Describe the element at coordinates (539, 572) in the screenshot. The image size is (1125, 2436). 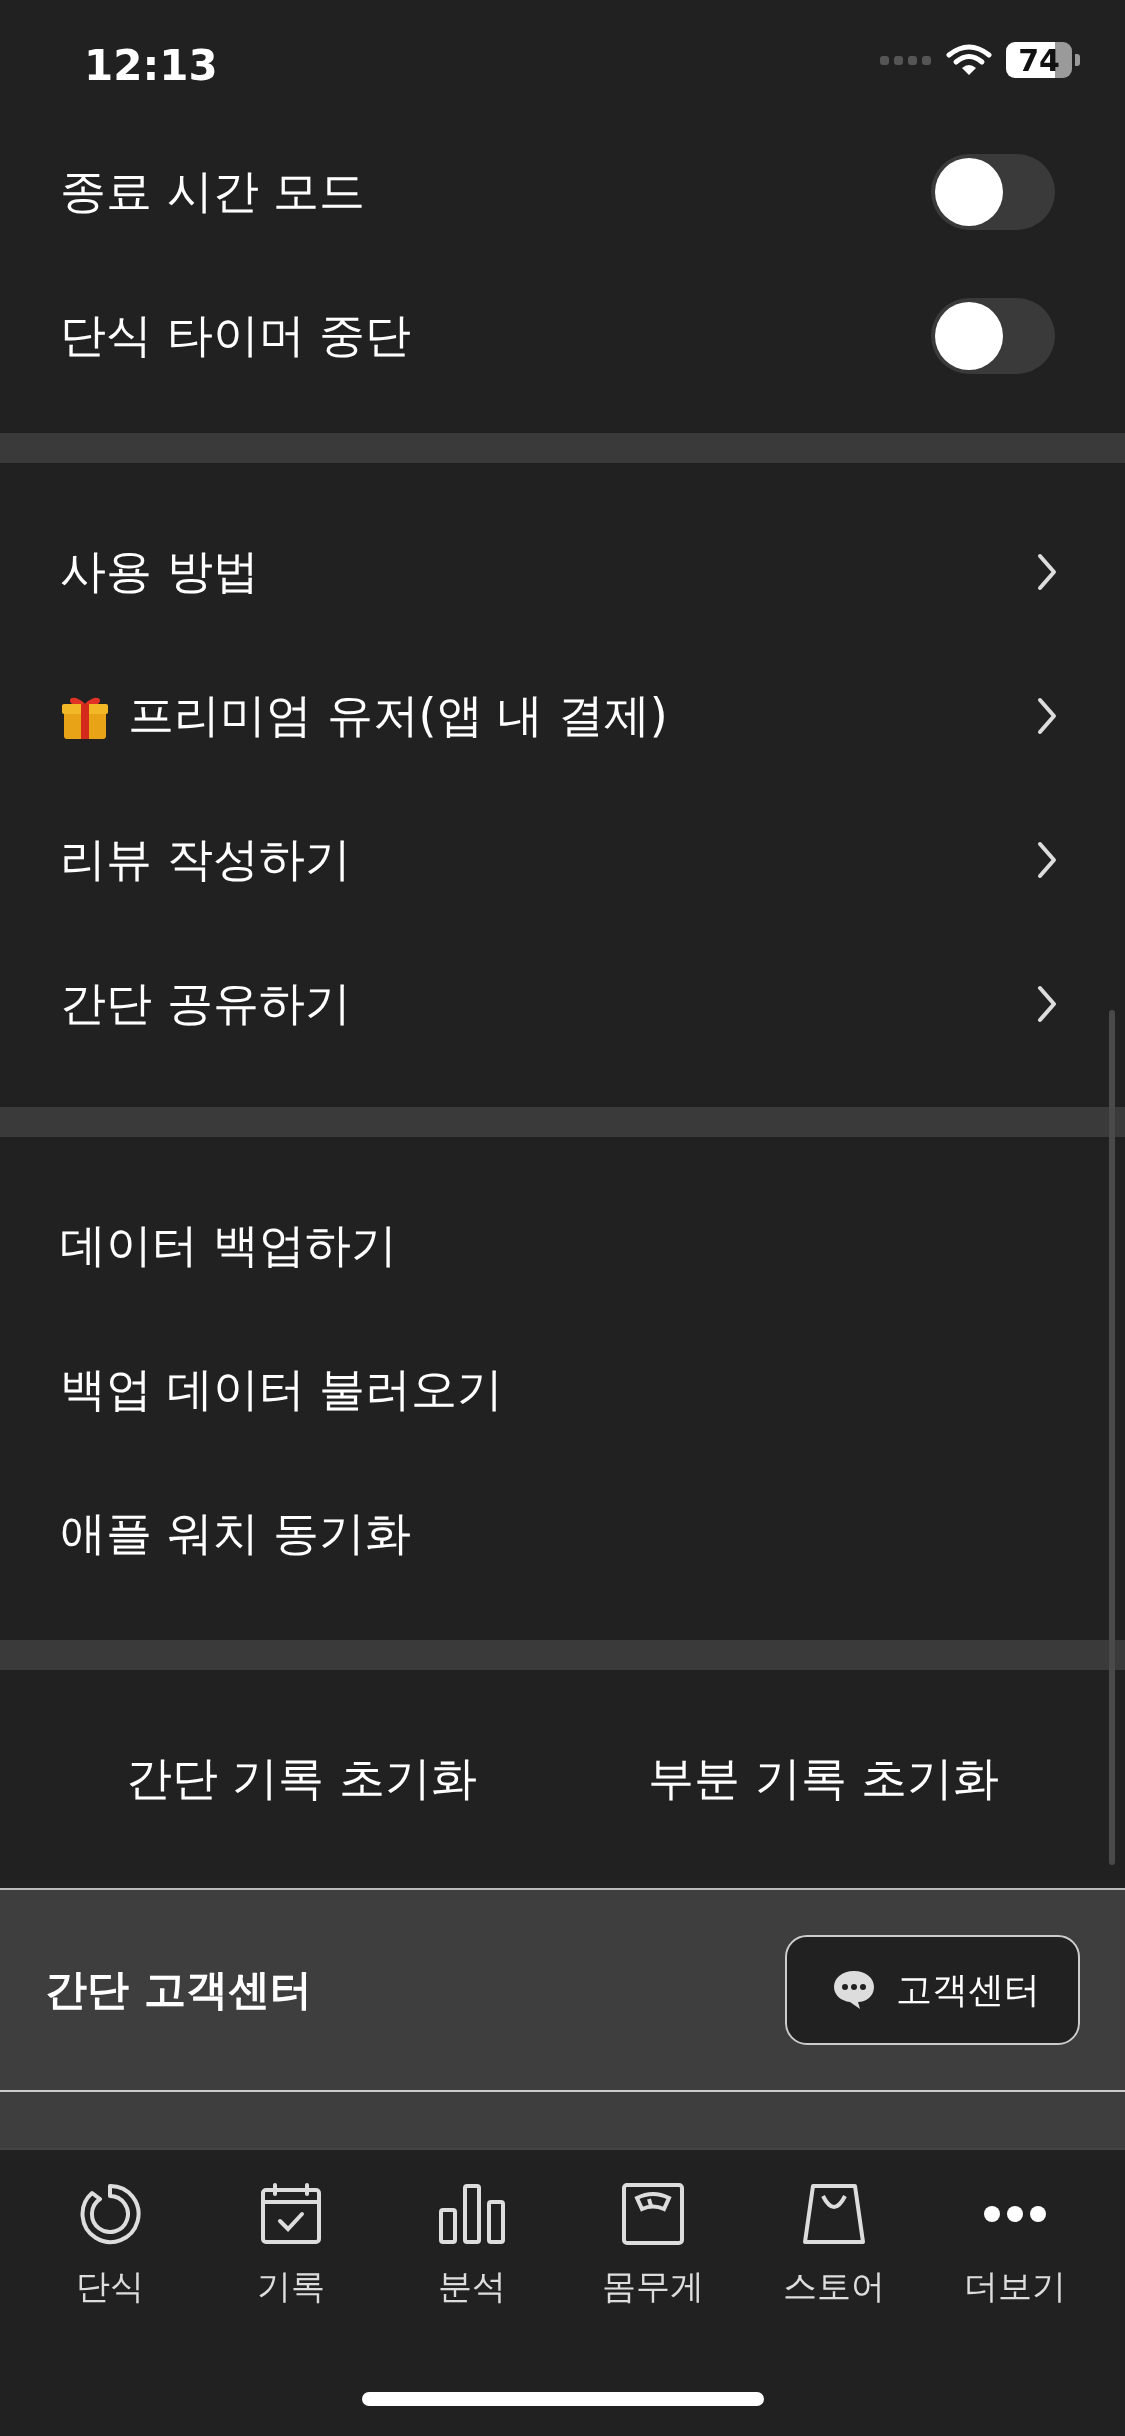
I see `menu-item: 사용 방법` at that location.